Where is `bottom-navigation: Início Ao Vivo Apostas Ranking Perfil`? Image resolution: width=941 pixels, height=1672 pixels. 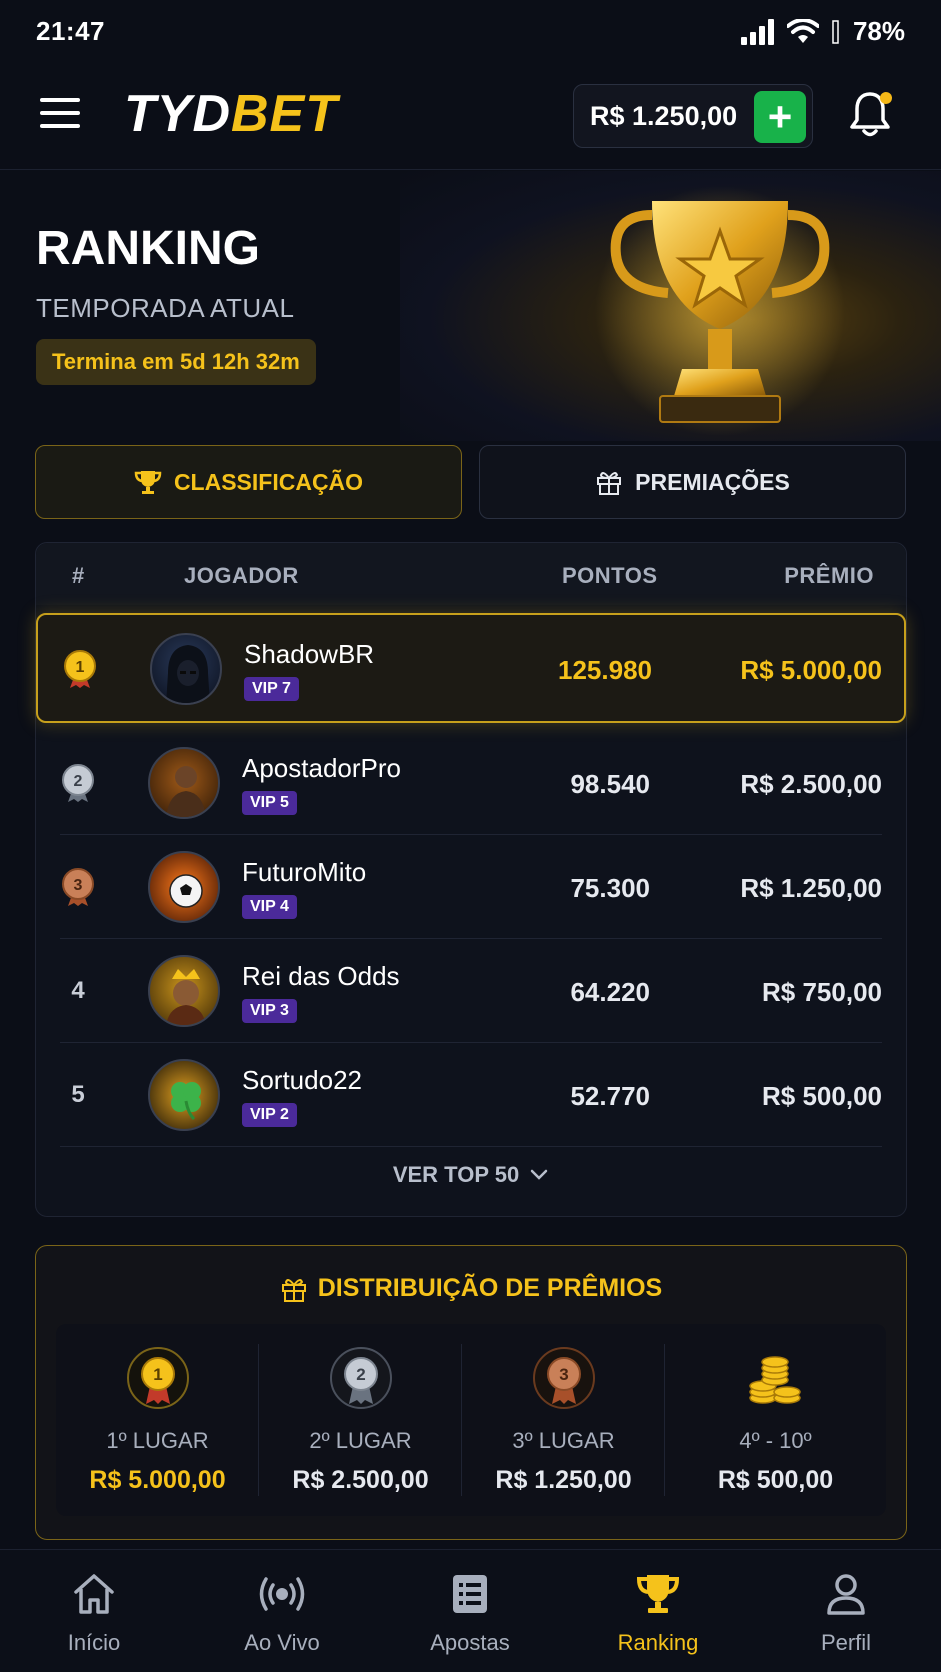
bottom-navigation: Início Ao Vivo Apostas Ranking Perfil is located at coordinates (470, 1610).